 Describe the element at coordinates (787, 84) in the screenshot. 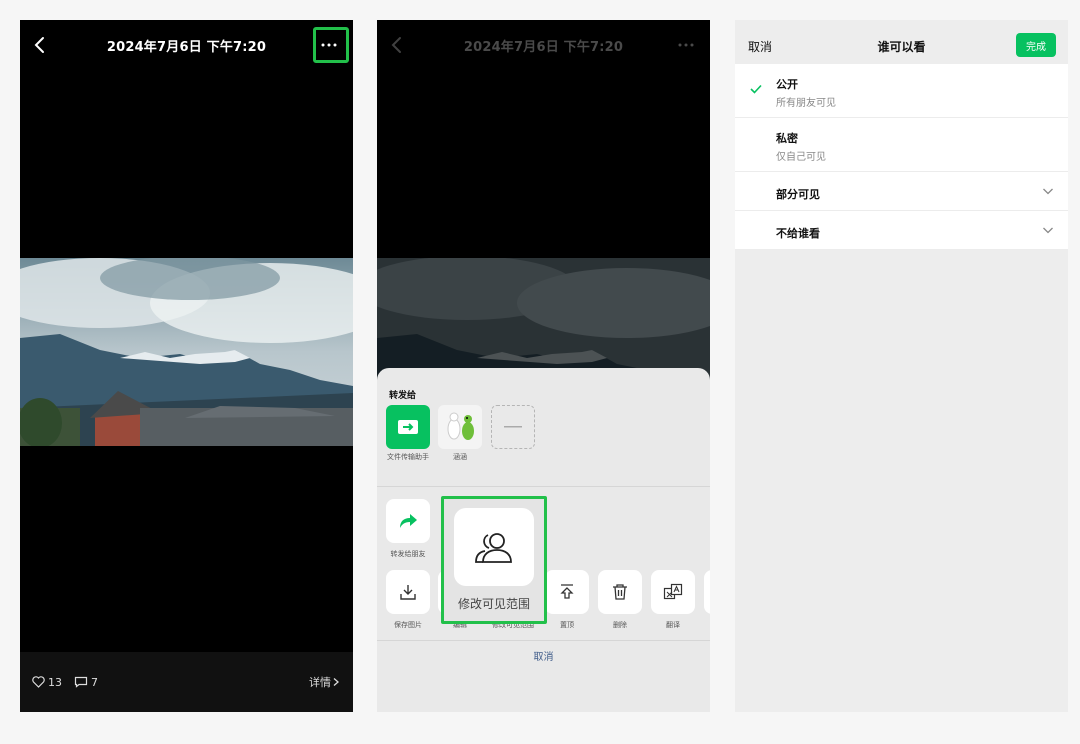

I see `option-name: 公开` at that location.